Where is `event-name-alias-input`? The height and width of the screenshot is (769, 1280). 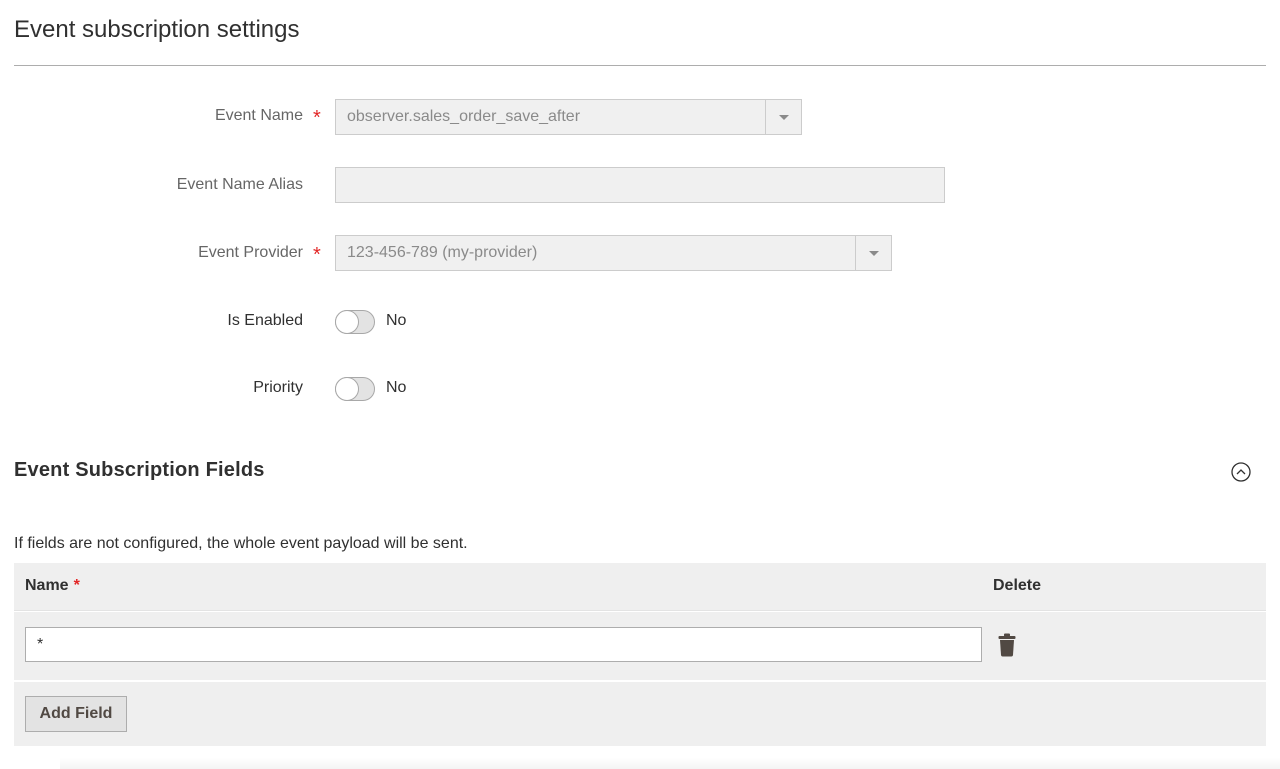 event-name-alias-input is located at coordinates (640, 185).